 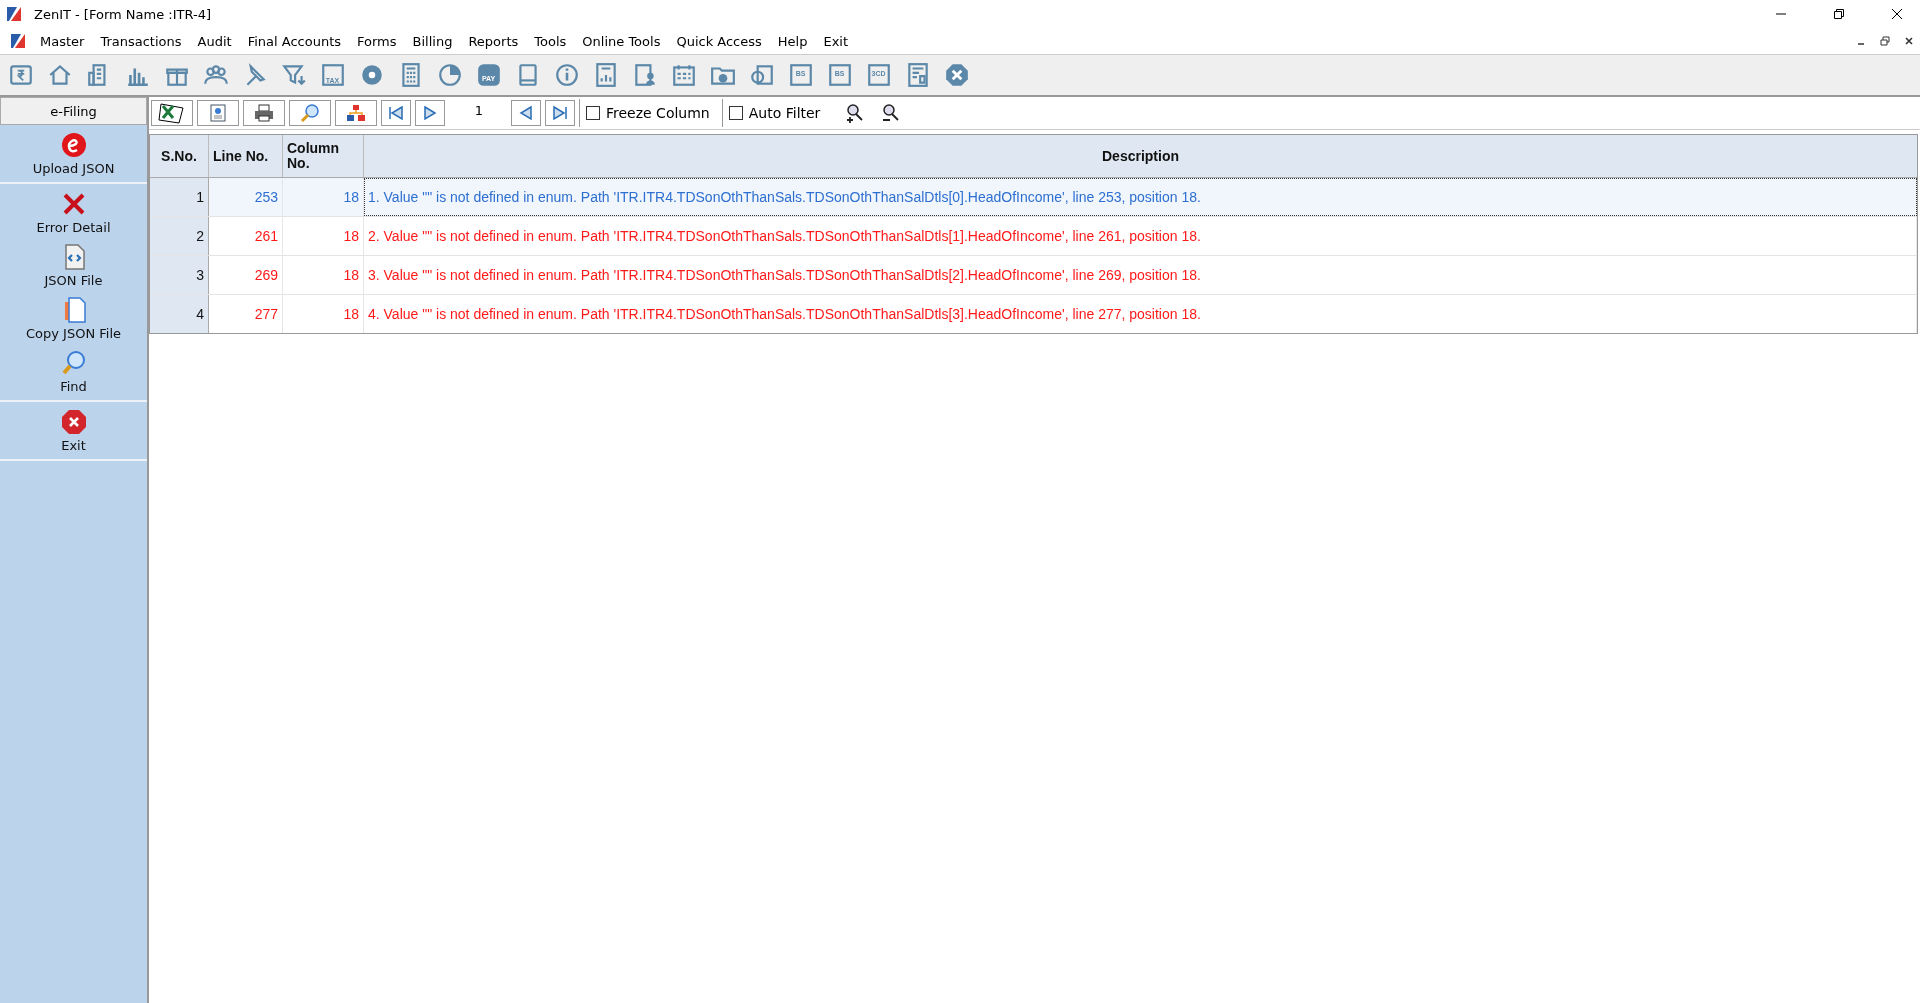 I want to click on table-row: 1 253 18 1. Value "" is not defined in enum. Path 'ITR.ITR4.TDSonOthThanSals.TDSonOthThanSalDtls[0].HeadOfIncome', line 253, position 18., so click(x=1033, y=197).